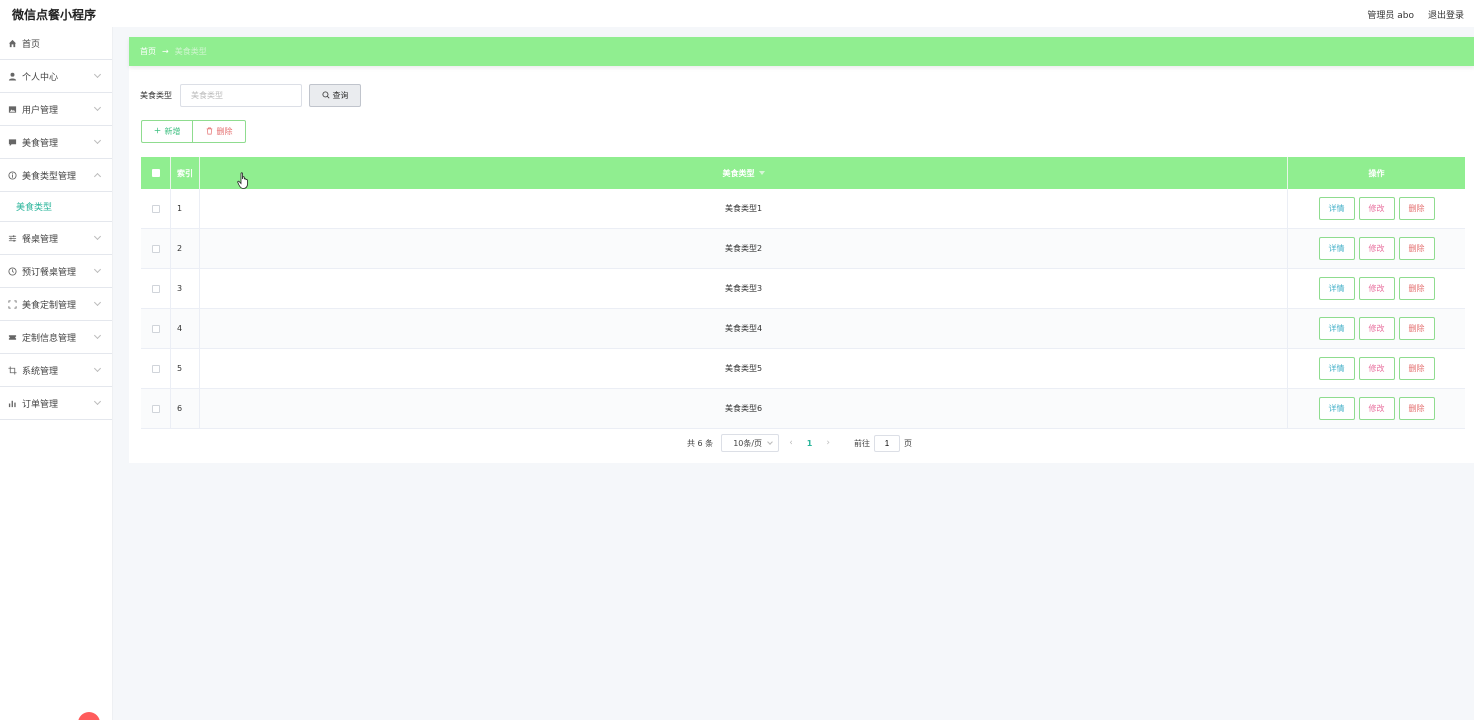  What do you see at coordinates (40, 404) in the screenshot?
I see `sidebar-item-label: 订单管理` at bounding box center [40, 404].